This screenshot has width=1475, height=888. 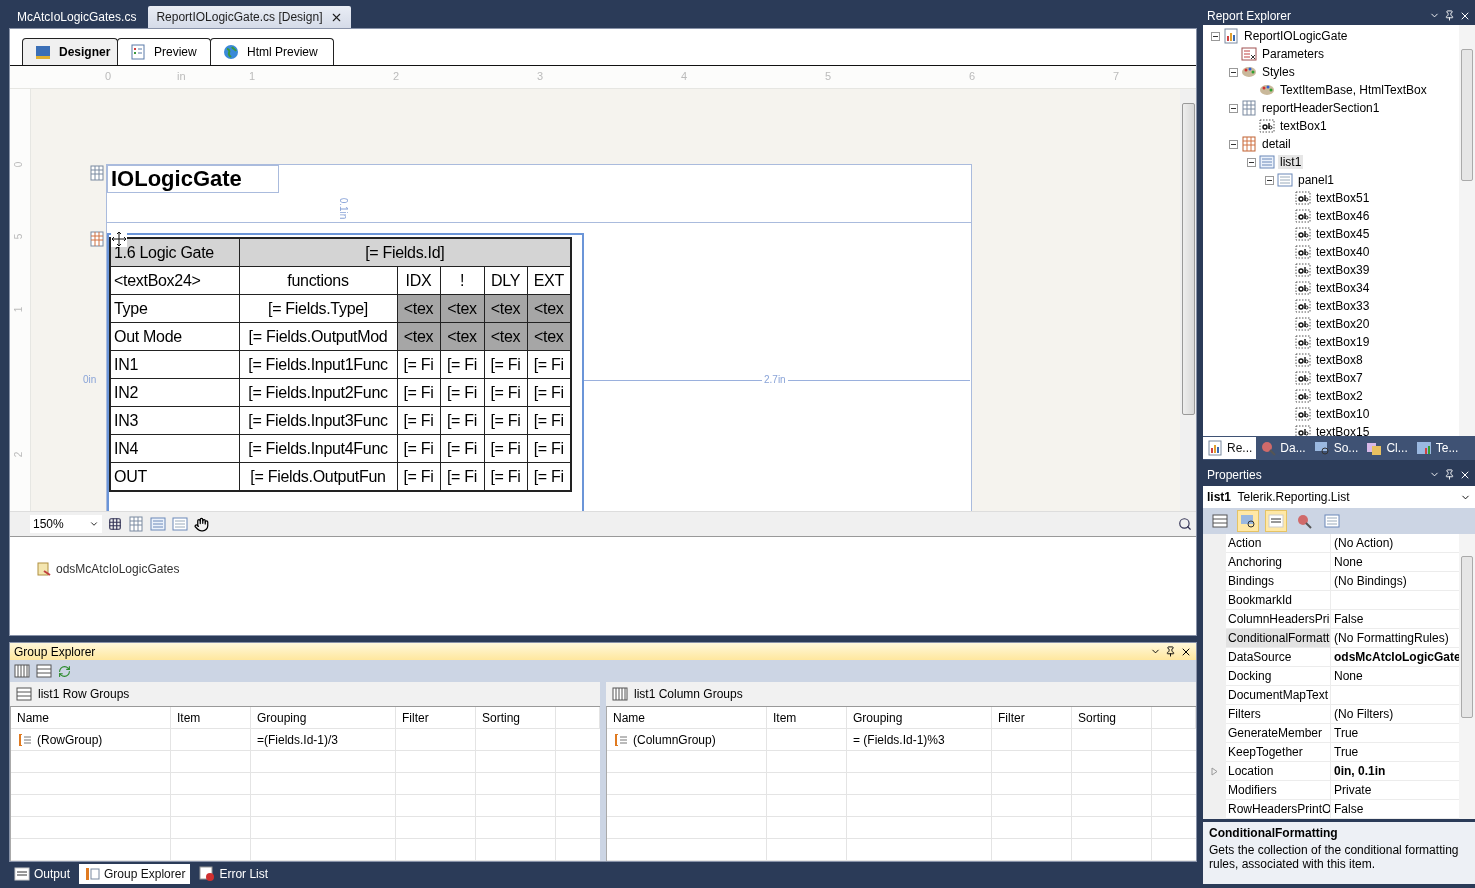 I want to click on window-icon, so click(x=1321, y=448).